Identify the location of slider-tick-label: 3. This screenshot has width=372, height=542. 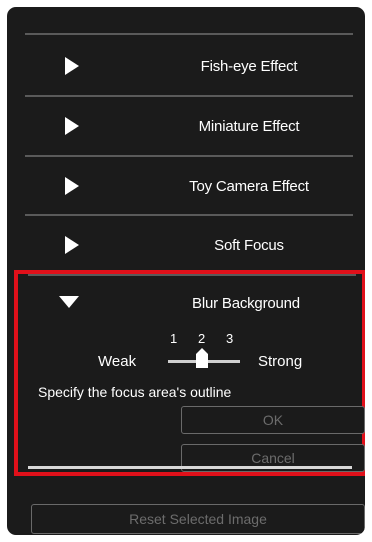
(230, 338).